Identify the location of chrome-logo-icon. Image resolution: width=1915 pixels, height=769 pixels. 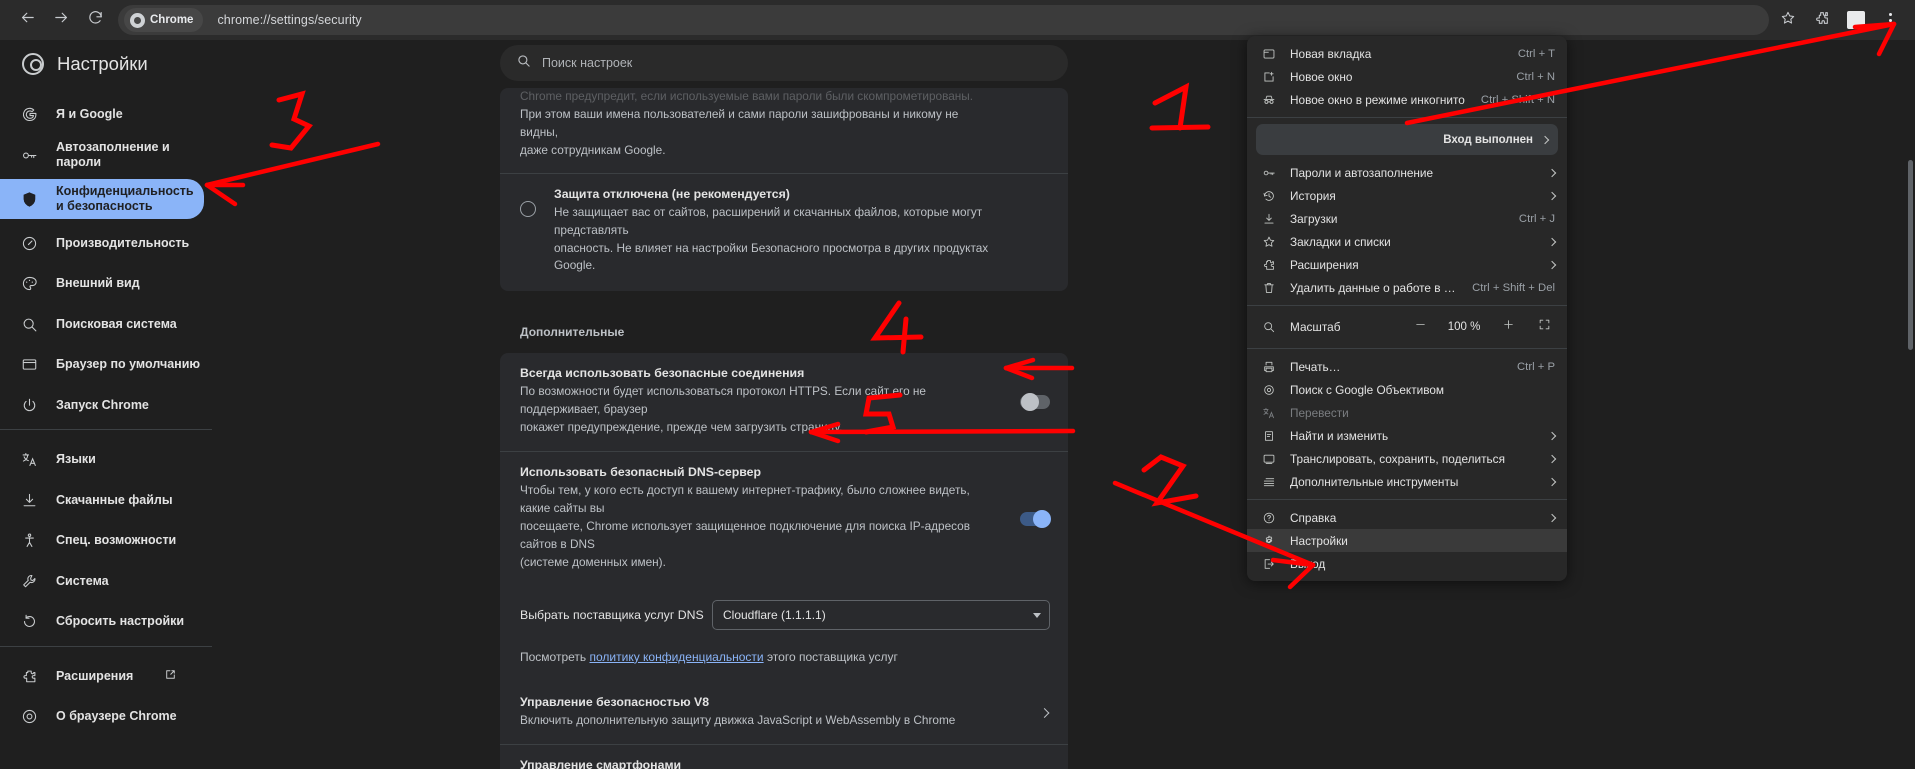
(33, 64).